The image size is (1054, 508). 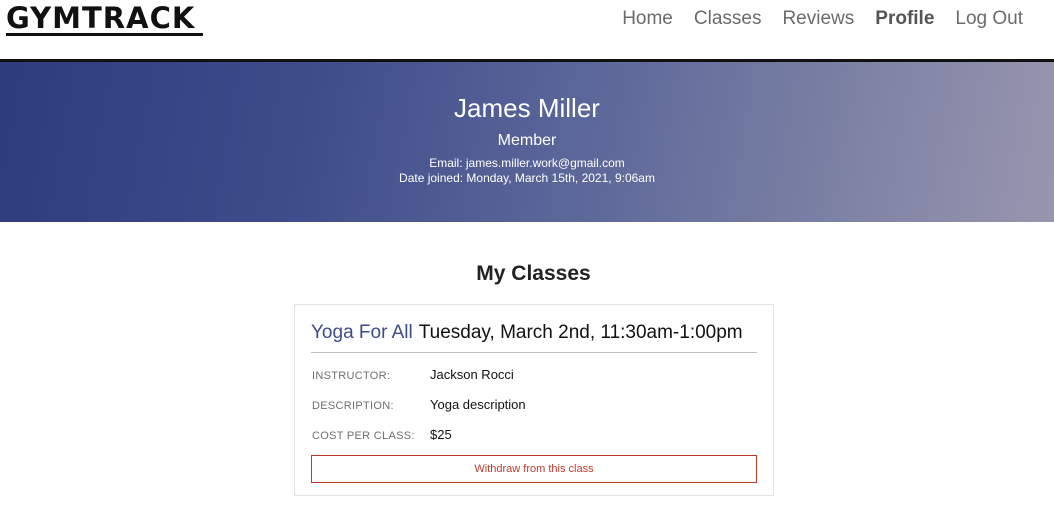 I want to click on description-row: DESCRIPTION: Yoga description, so click(x=532, y=406).